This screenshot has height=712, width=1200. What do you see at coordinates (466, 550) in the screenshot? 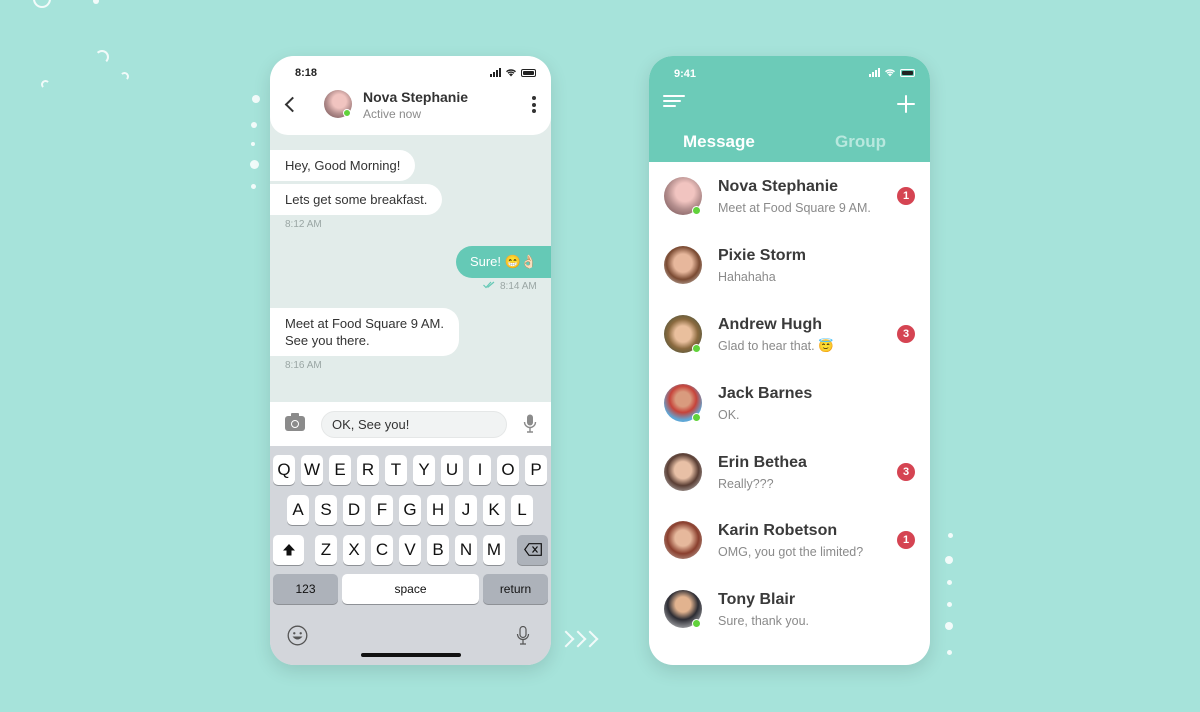
I see `key: N` at bounding box center [466, 550].